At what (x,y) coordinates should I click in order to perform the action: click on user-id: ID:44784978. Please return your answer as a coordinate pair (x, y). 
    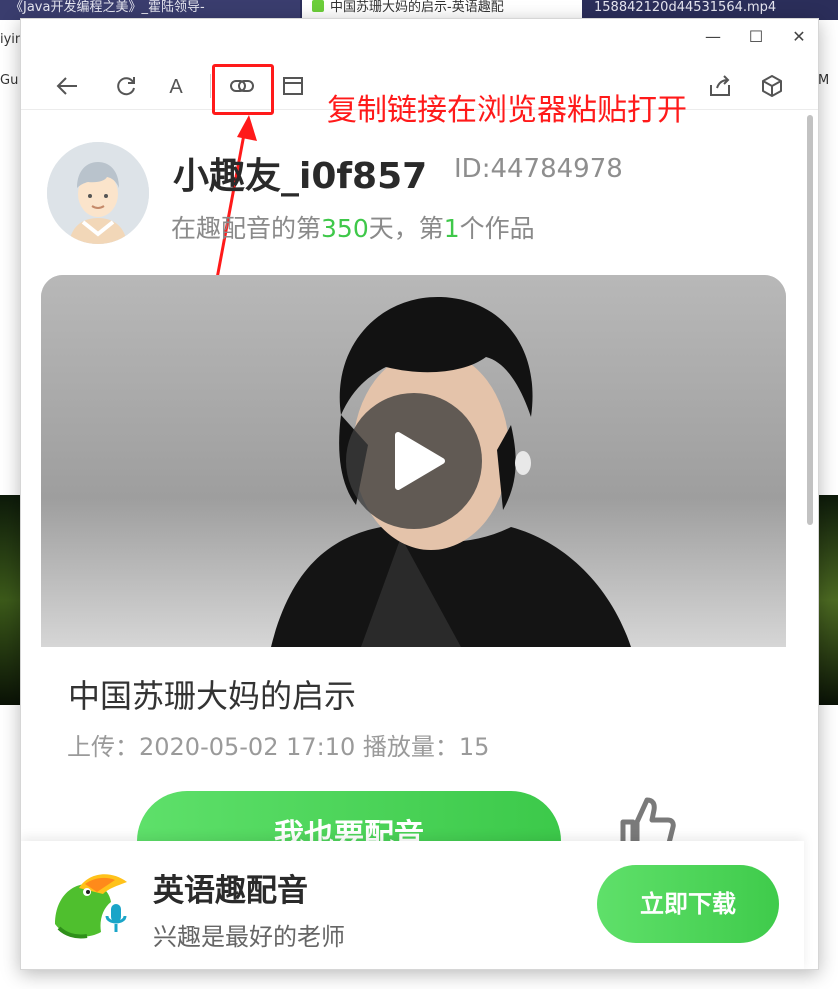
    Looking at the image, I should click on (538, 169).